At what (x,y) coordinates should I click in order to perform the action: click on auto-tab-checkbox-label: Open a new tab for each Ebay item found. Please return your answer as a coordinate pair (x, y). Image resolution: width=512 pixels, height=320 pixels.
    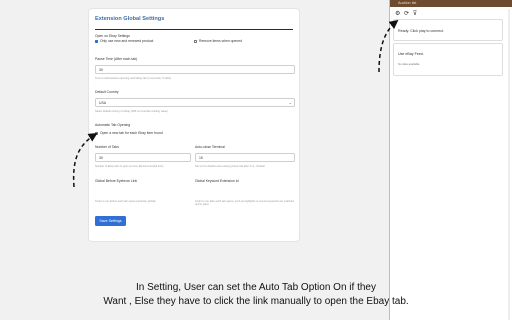
    Looking at the image, I should click on (131, 133).